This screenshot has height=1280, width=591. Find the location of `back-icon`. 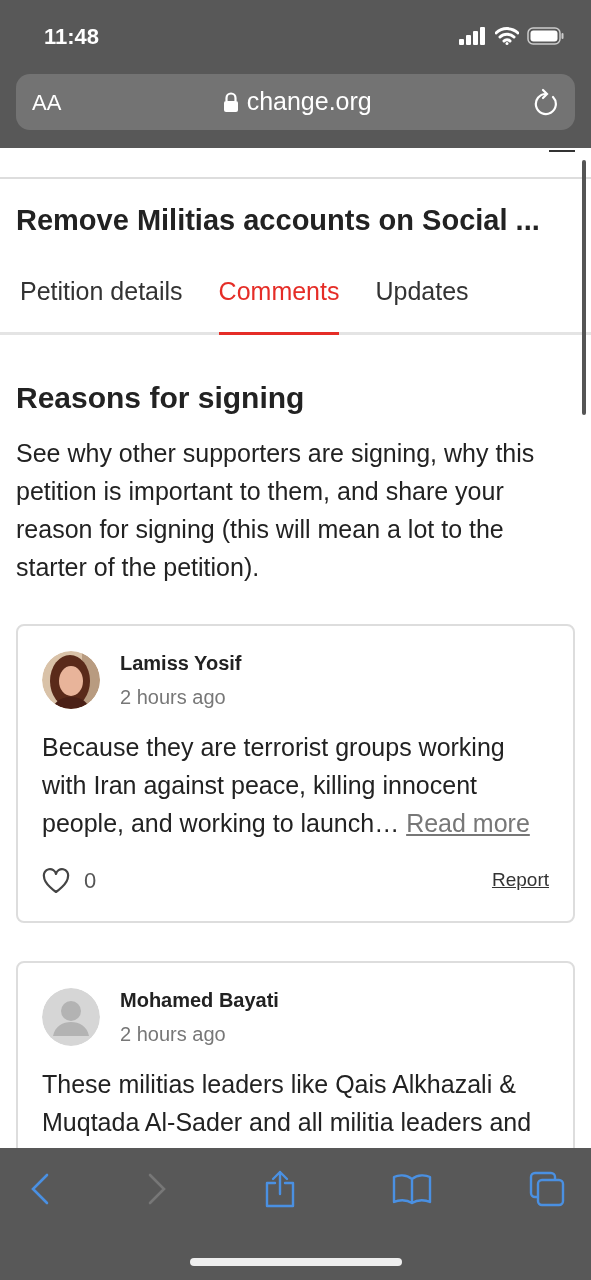

back-icon is located at coordinates (40, 1189).